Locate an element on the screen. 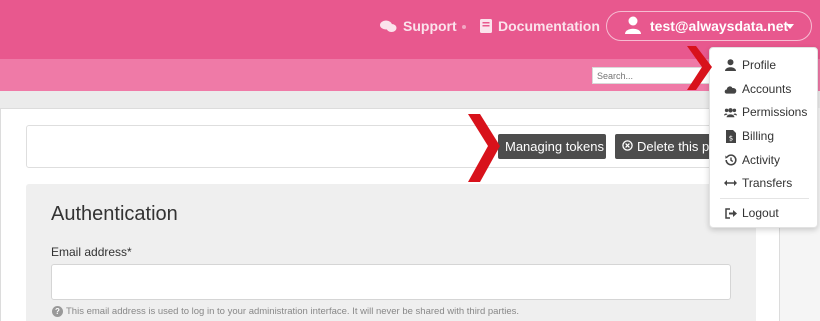  annotation-arrow-tokens is located at coordinates (484, 148).